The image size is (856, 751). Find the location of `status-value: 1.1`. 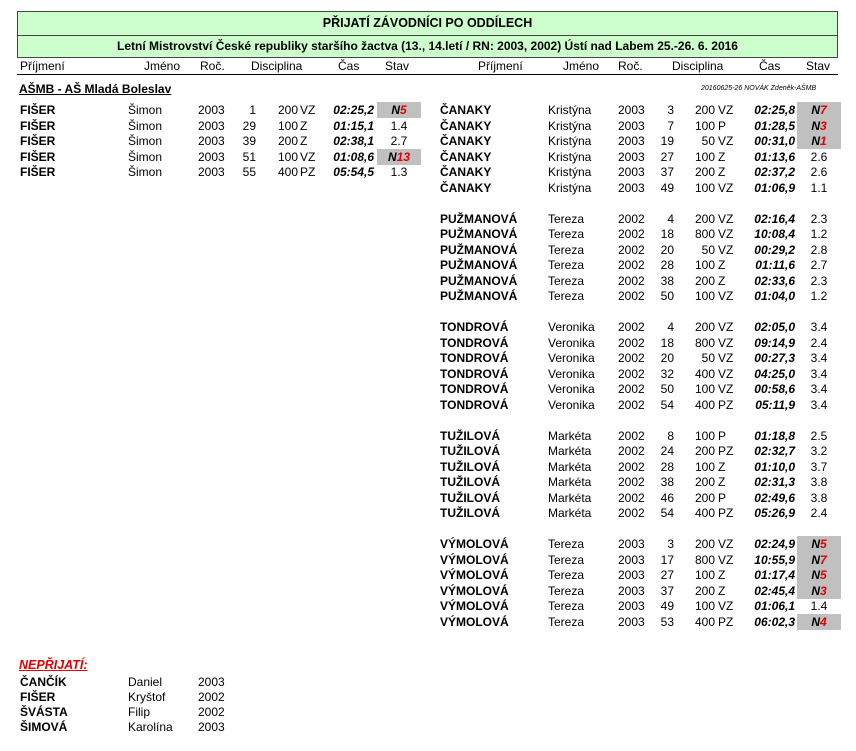

status-value: 1.1 is located at coordinates (819, 187).